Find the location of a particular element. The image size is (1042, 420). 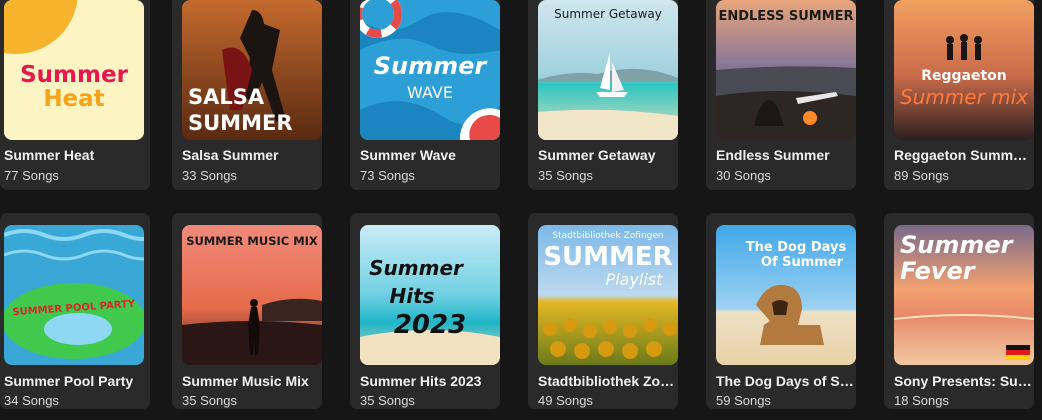

playlist-card: SALSA SUMMER Salsa Summer 33 Songs is located at coordinates (247, 95).